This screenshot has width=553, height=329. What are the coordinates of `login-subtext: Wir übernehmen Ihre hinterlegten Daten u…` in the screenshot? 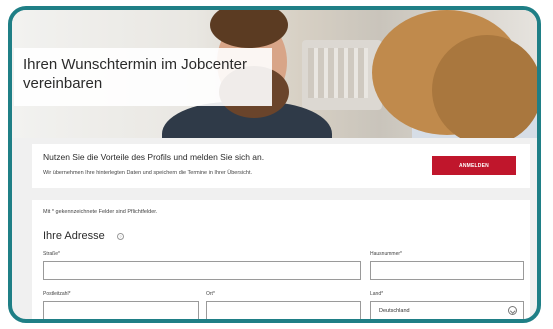 It's located at (148, 173).